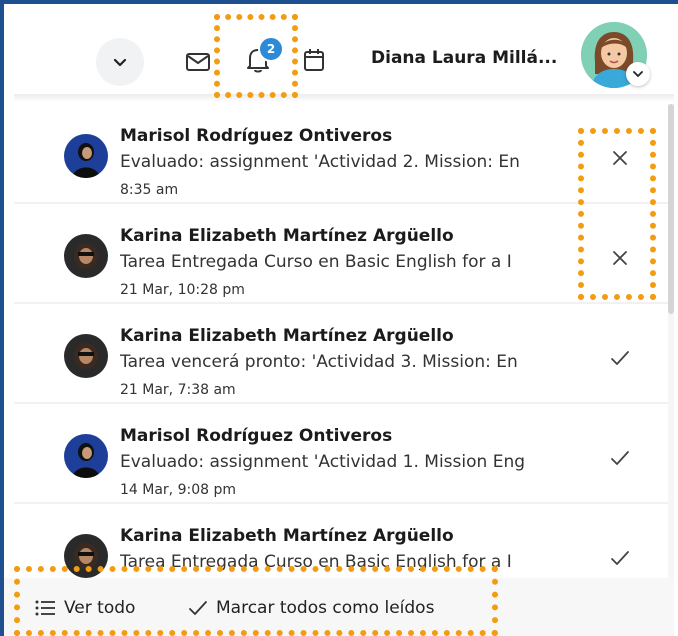 This screenshot has width=678, height=636. I want to click on view-all-label: Ver todo, so click(100, 608).